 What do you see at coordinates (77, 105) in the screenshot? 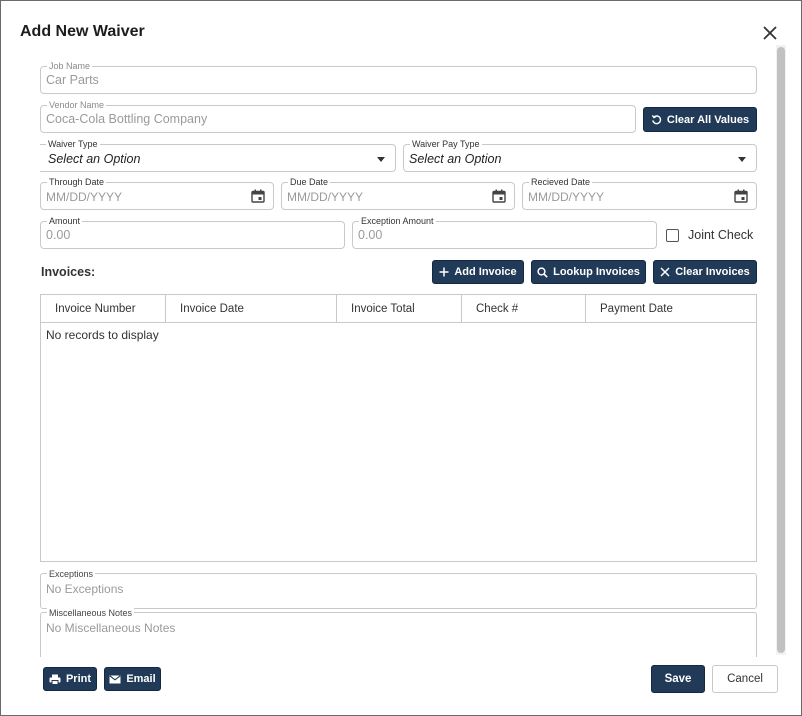
I see `vendor-name-label: Vendor Name` at bounding box center [77, 105].